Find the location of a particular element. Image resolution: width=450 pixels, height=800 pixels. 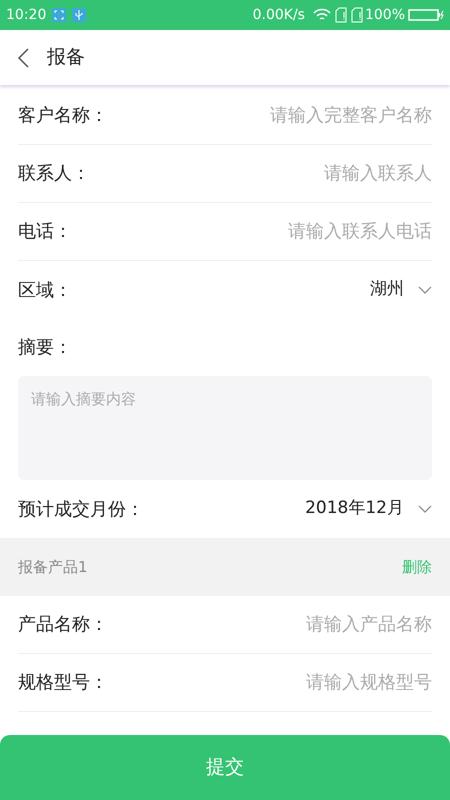

battery-icon is located at coordinates (426, 15).